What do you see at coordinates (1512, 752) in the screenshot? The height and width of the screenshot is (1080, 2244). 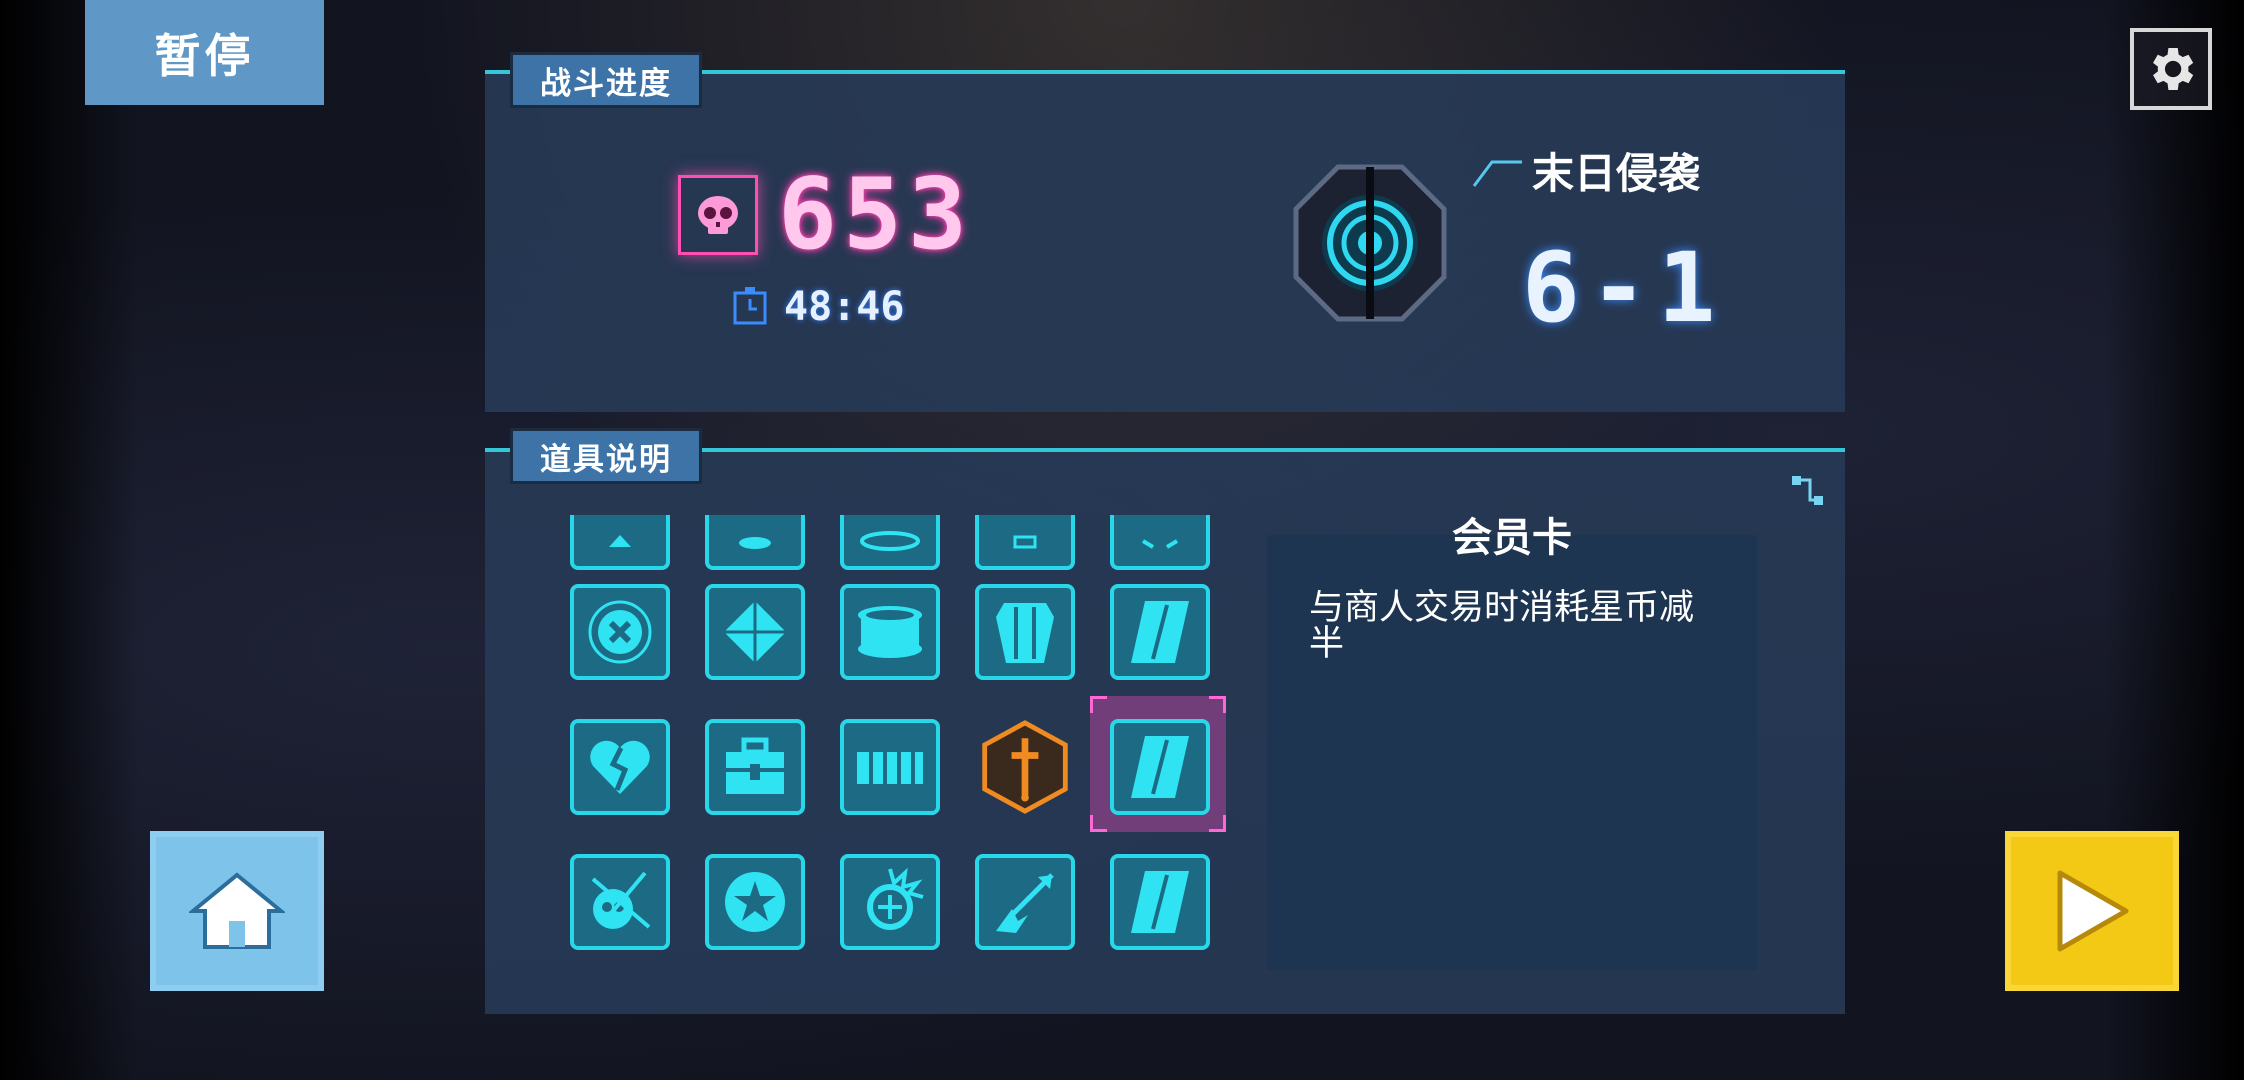 I see `item-description-box: 与商人交易时消耗星币减半` at bounding box center [1512, 752].